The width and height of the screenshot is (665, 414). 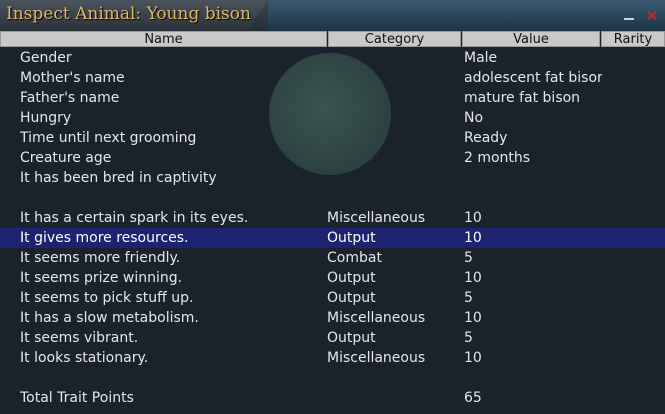 What do you see at coordinates (629, 16) in the screenshot?
I see `minimize-icon` at bounding box center [629, 16].